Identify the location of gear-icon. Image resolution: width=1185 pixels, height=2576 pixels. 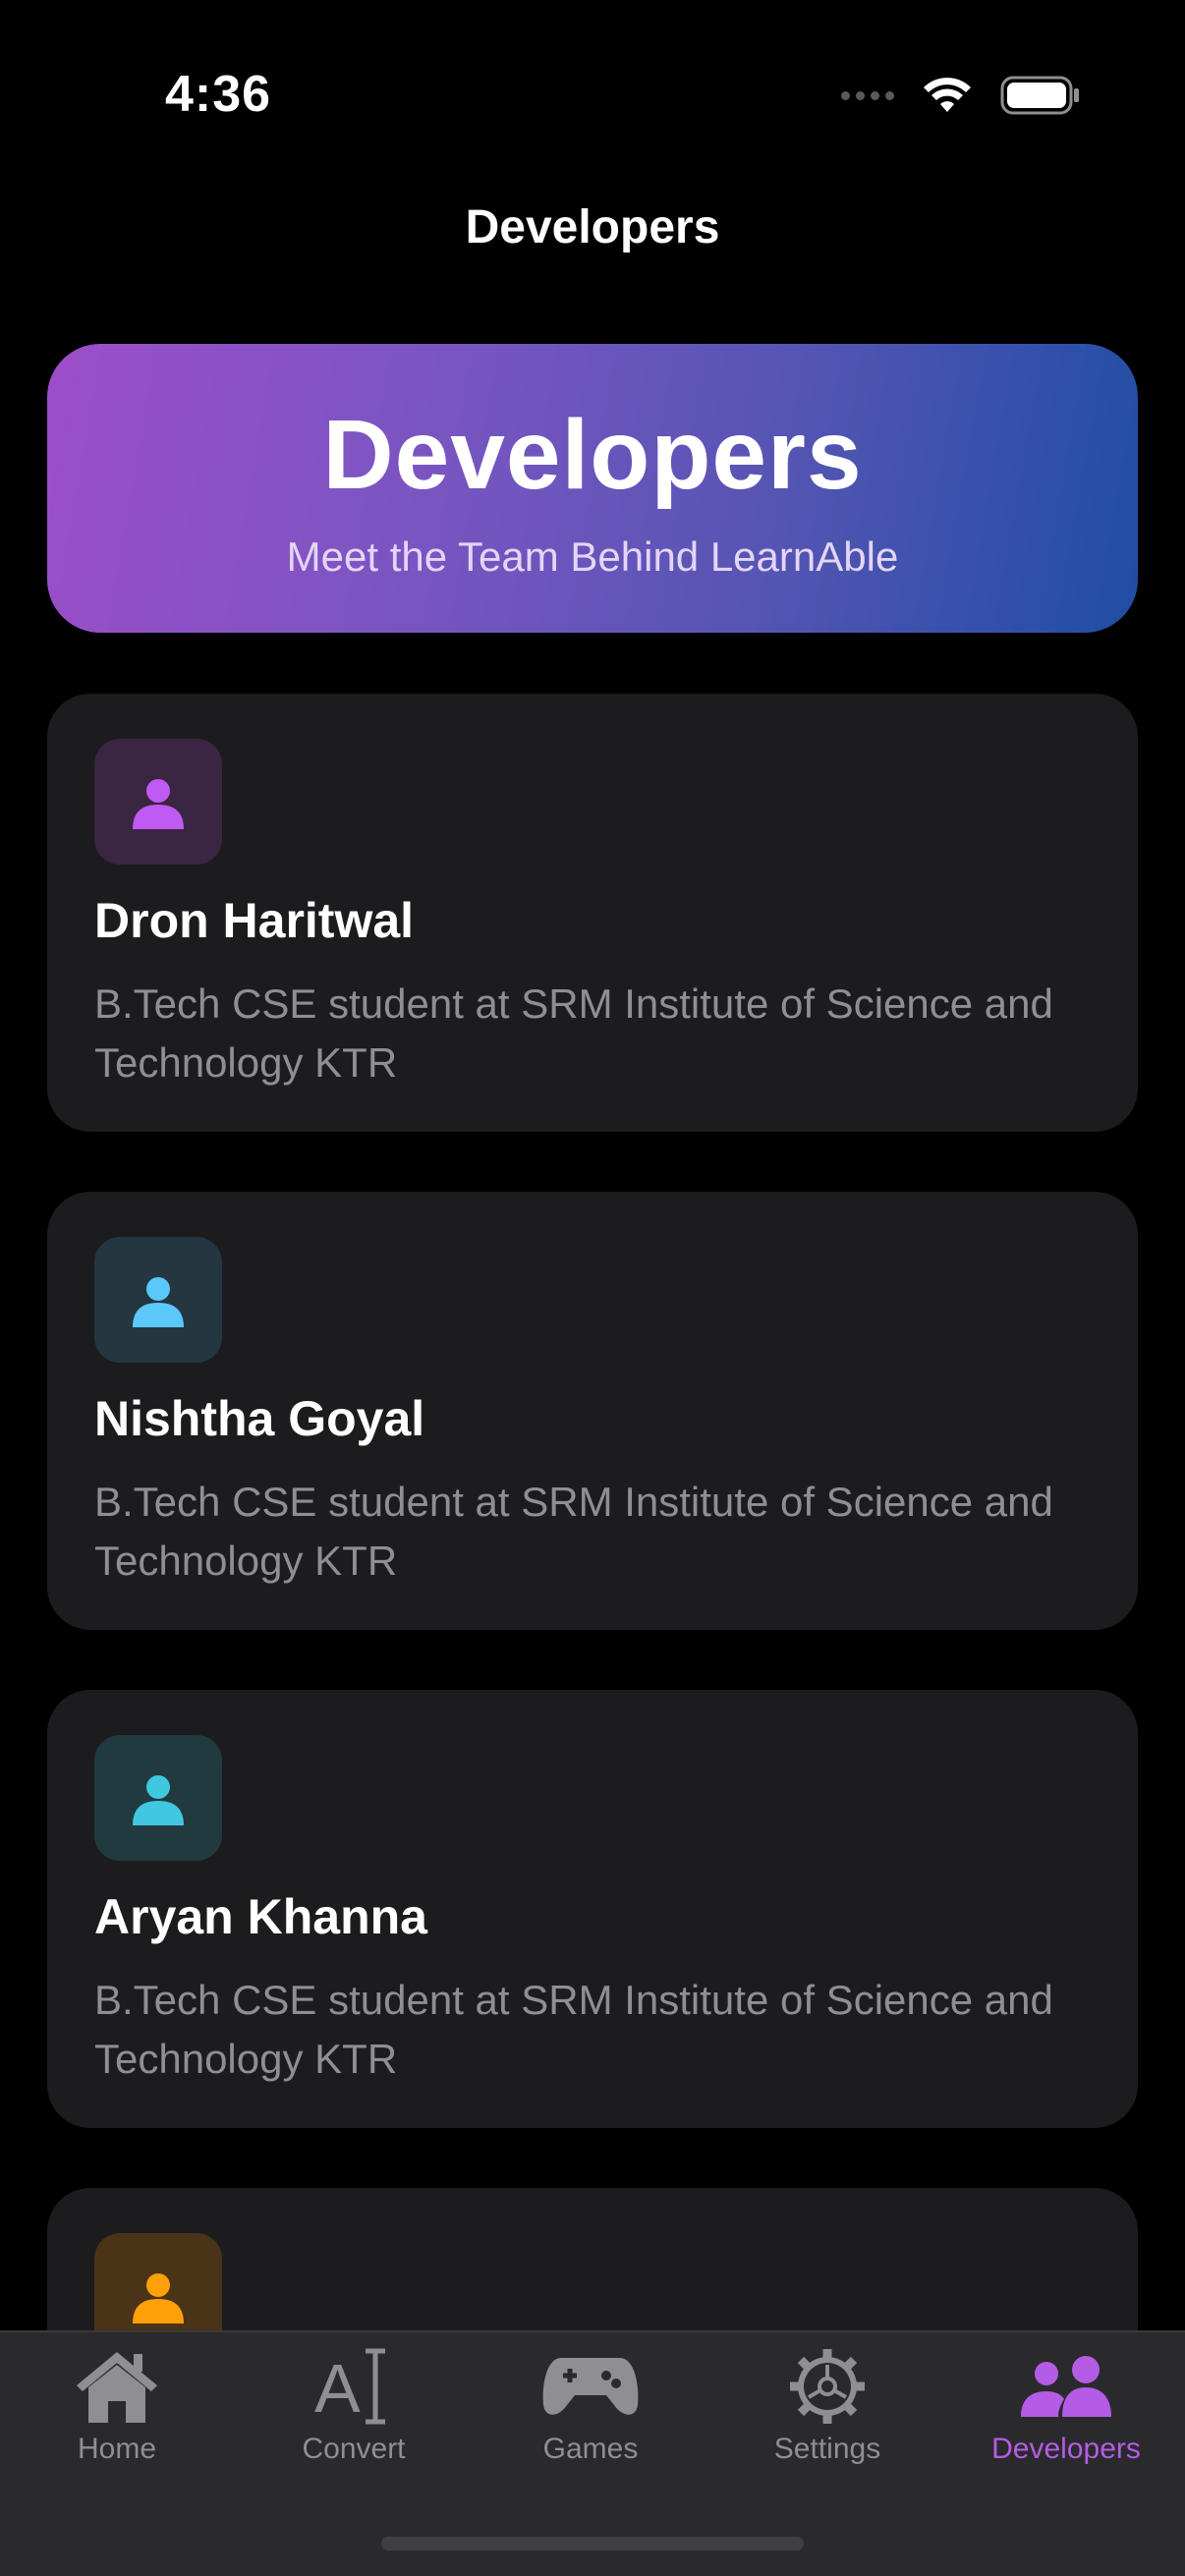
(828, 2386).